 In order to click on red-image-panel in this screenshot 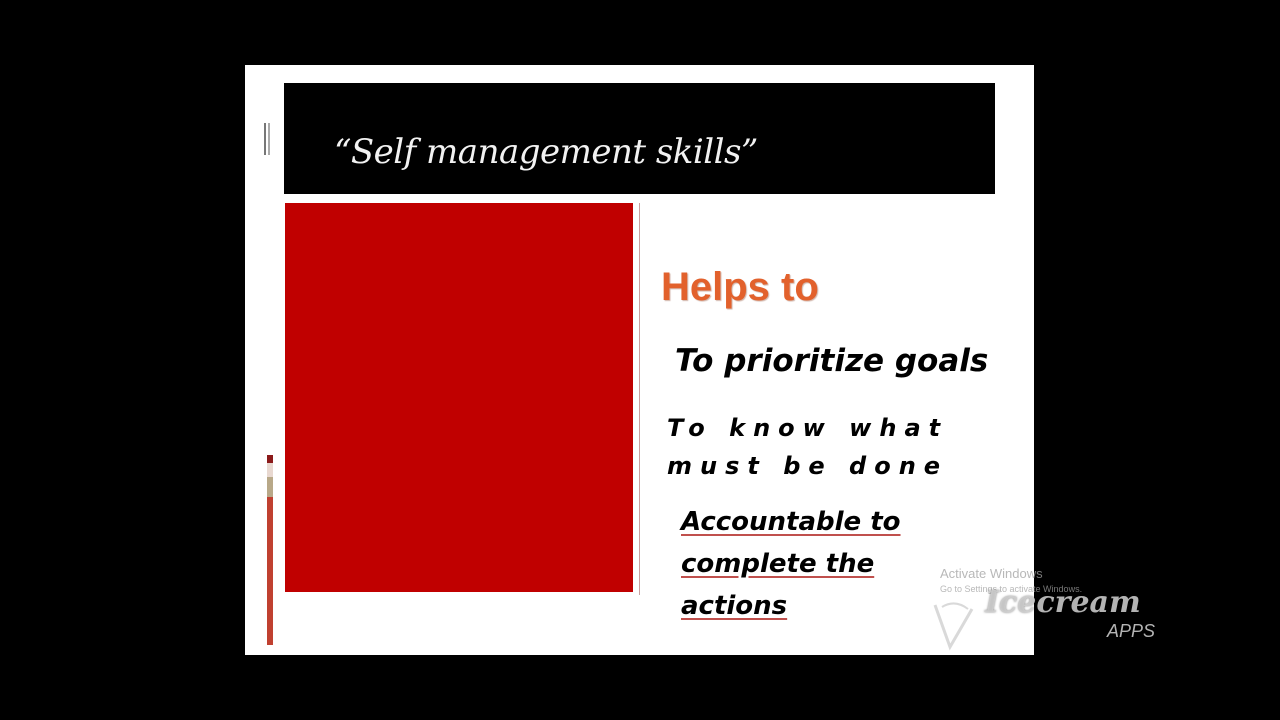, I will do `click(459, 397)`.